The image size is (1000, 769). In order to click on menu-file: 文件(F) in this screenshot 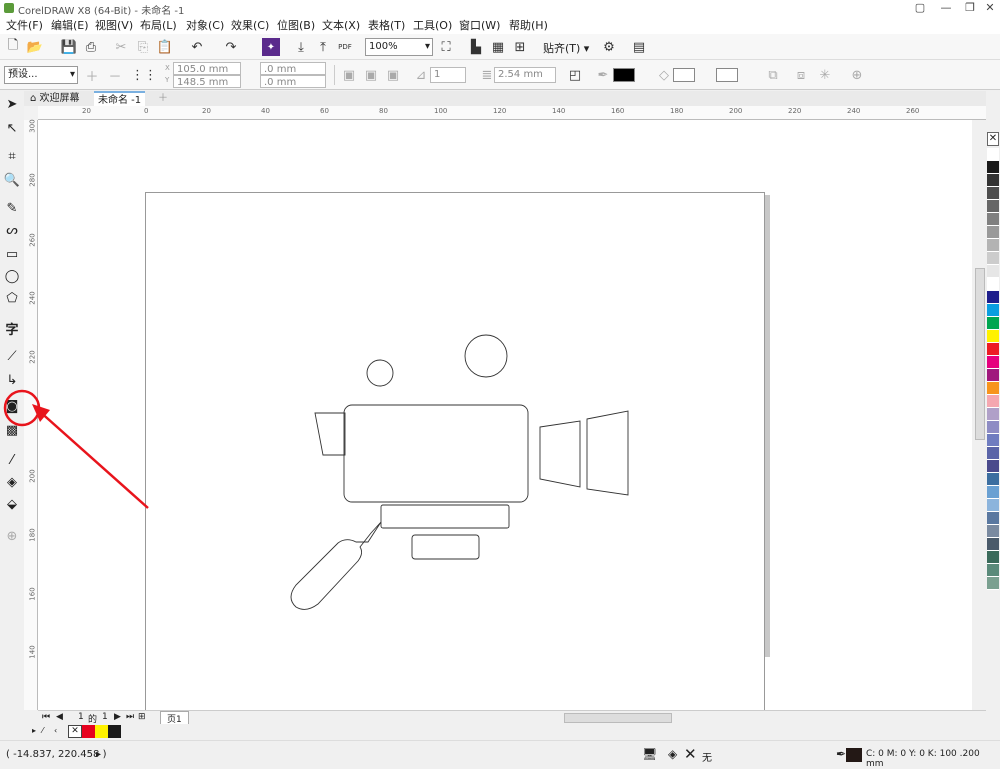, I will do `click(24, 25)`.